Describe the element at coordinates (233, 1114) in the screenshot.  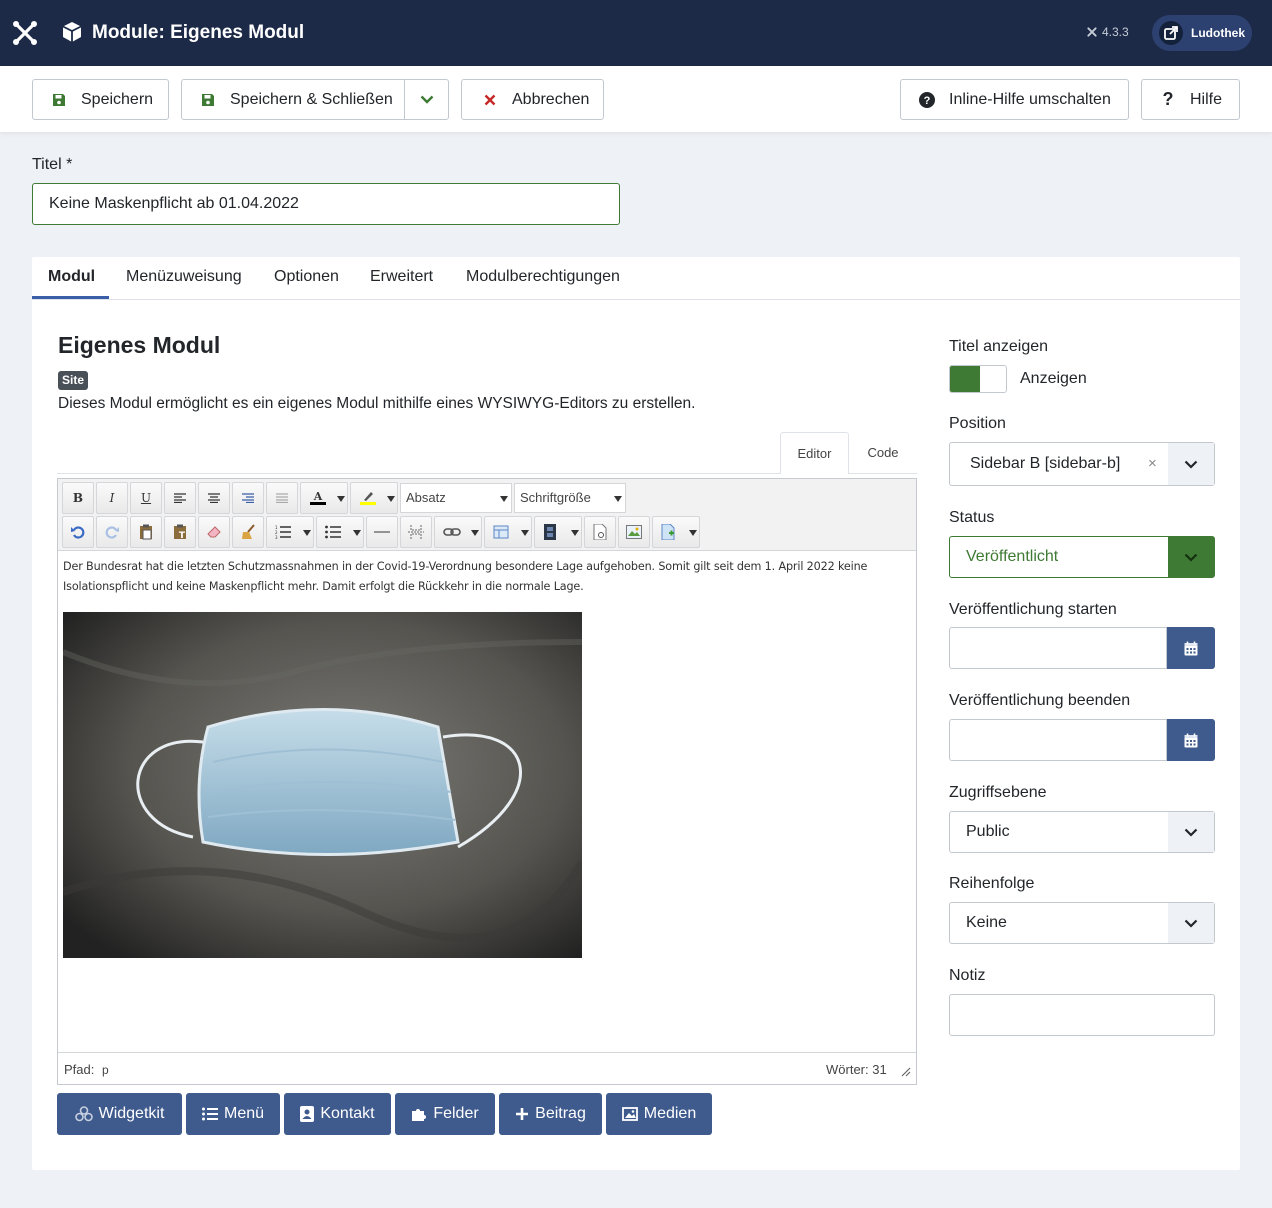
I see `menu-button: Menü` at that location.